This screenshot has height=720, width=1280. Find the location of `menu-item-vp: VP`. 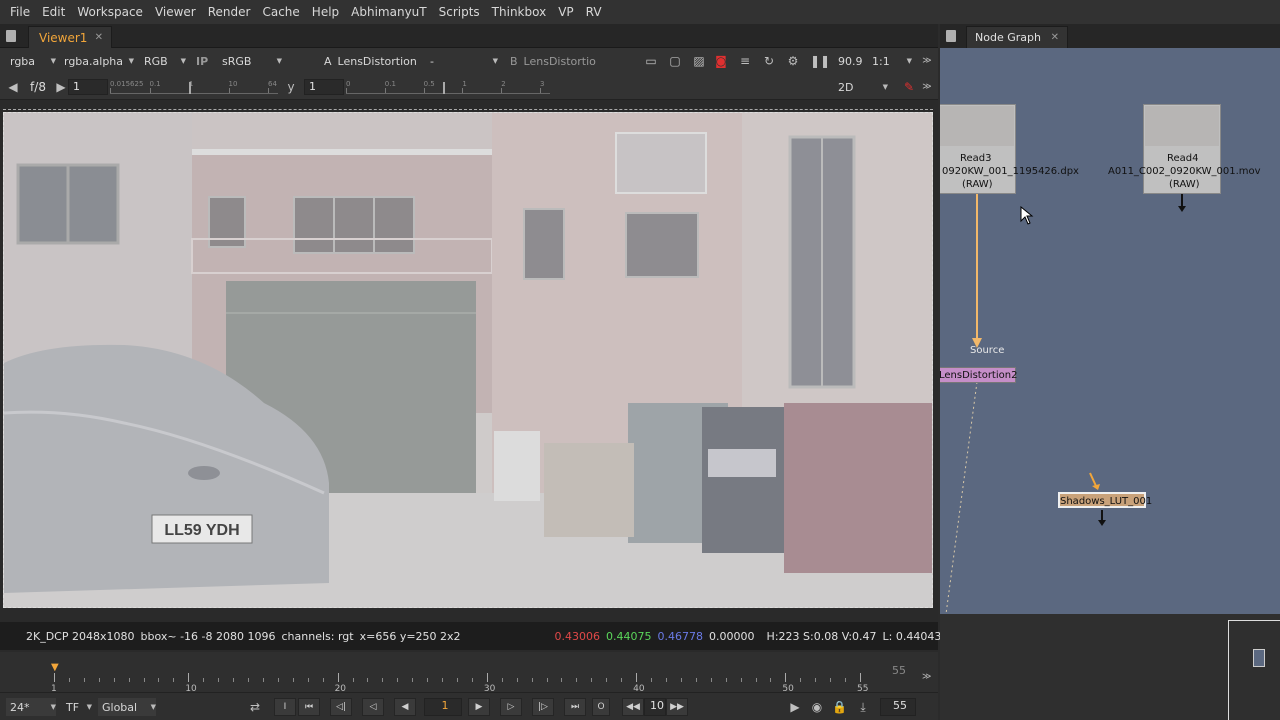

menu-item-vp: VP is located at coordinates (565, 12).